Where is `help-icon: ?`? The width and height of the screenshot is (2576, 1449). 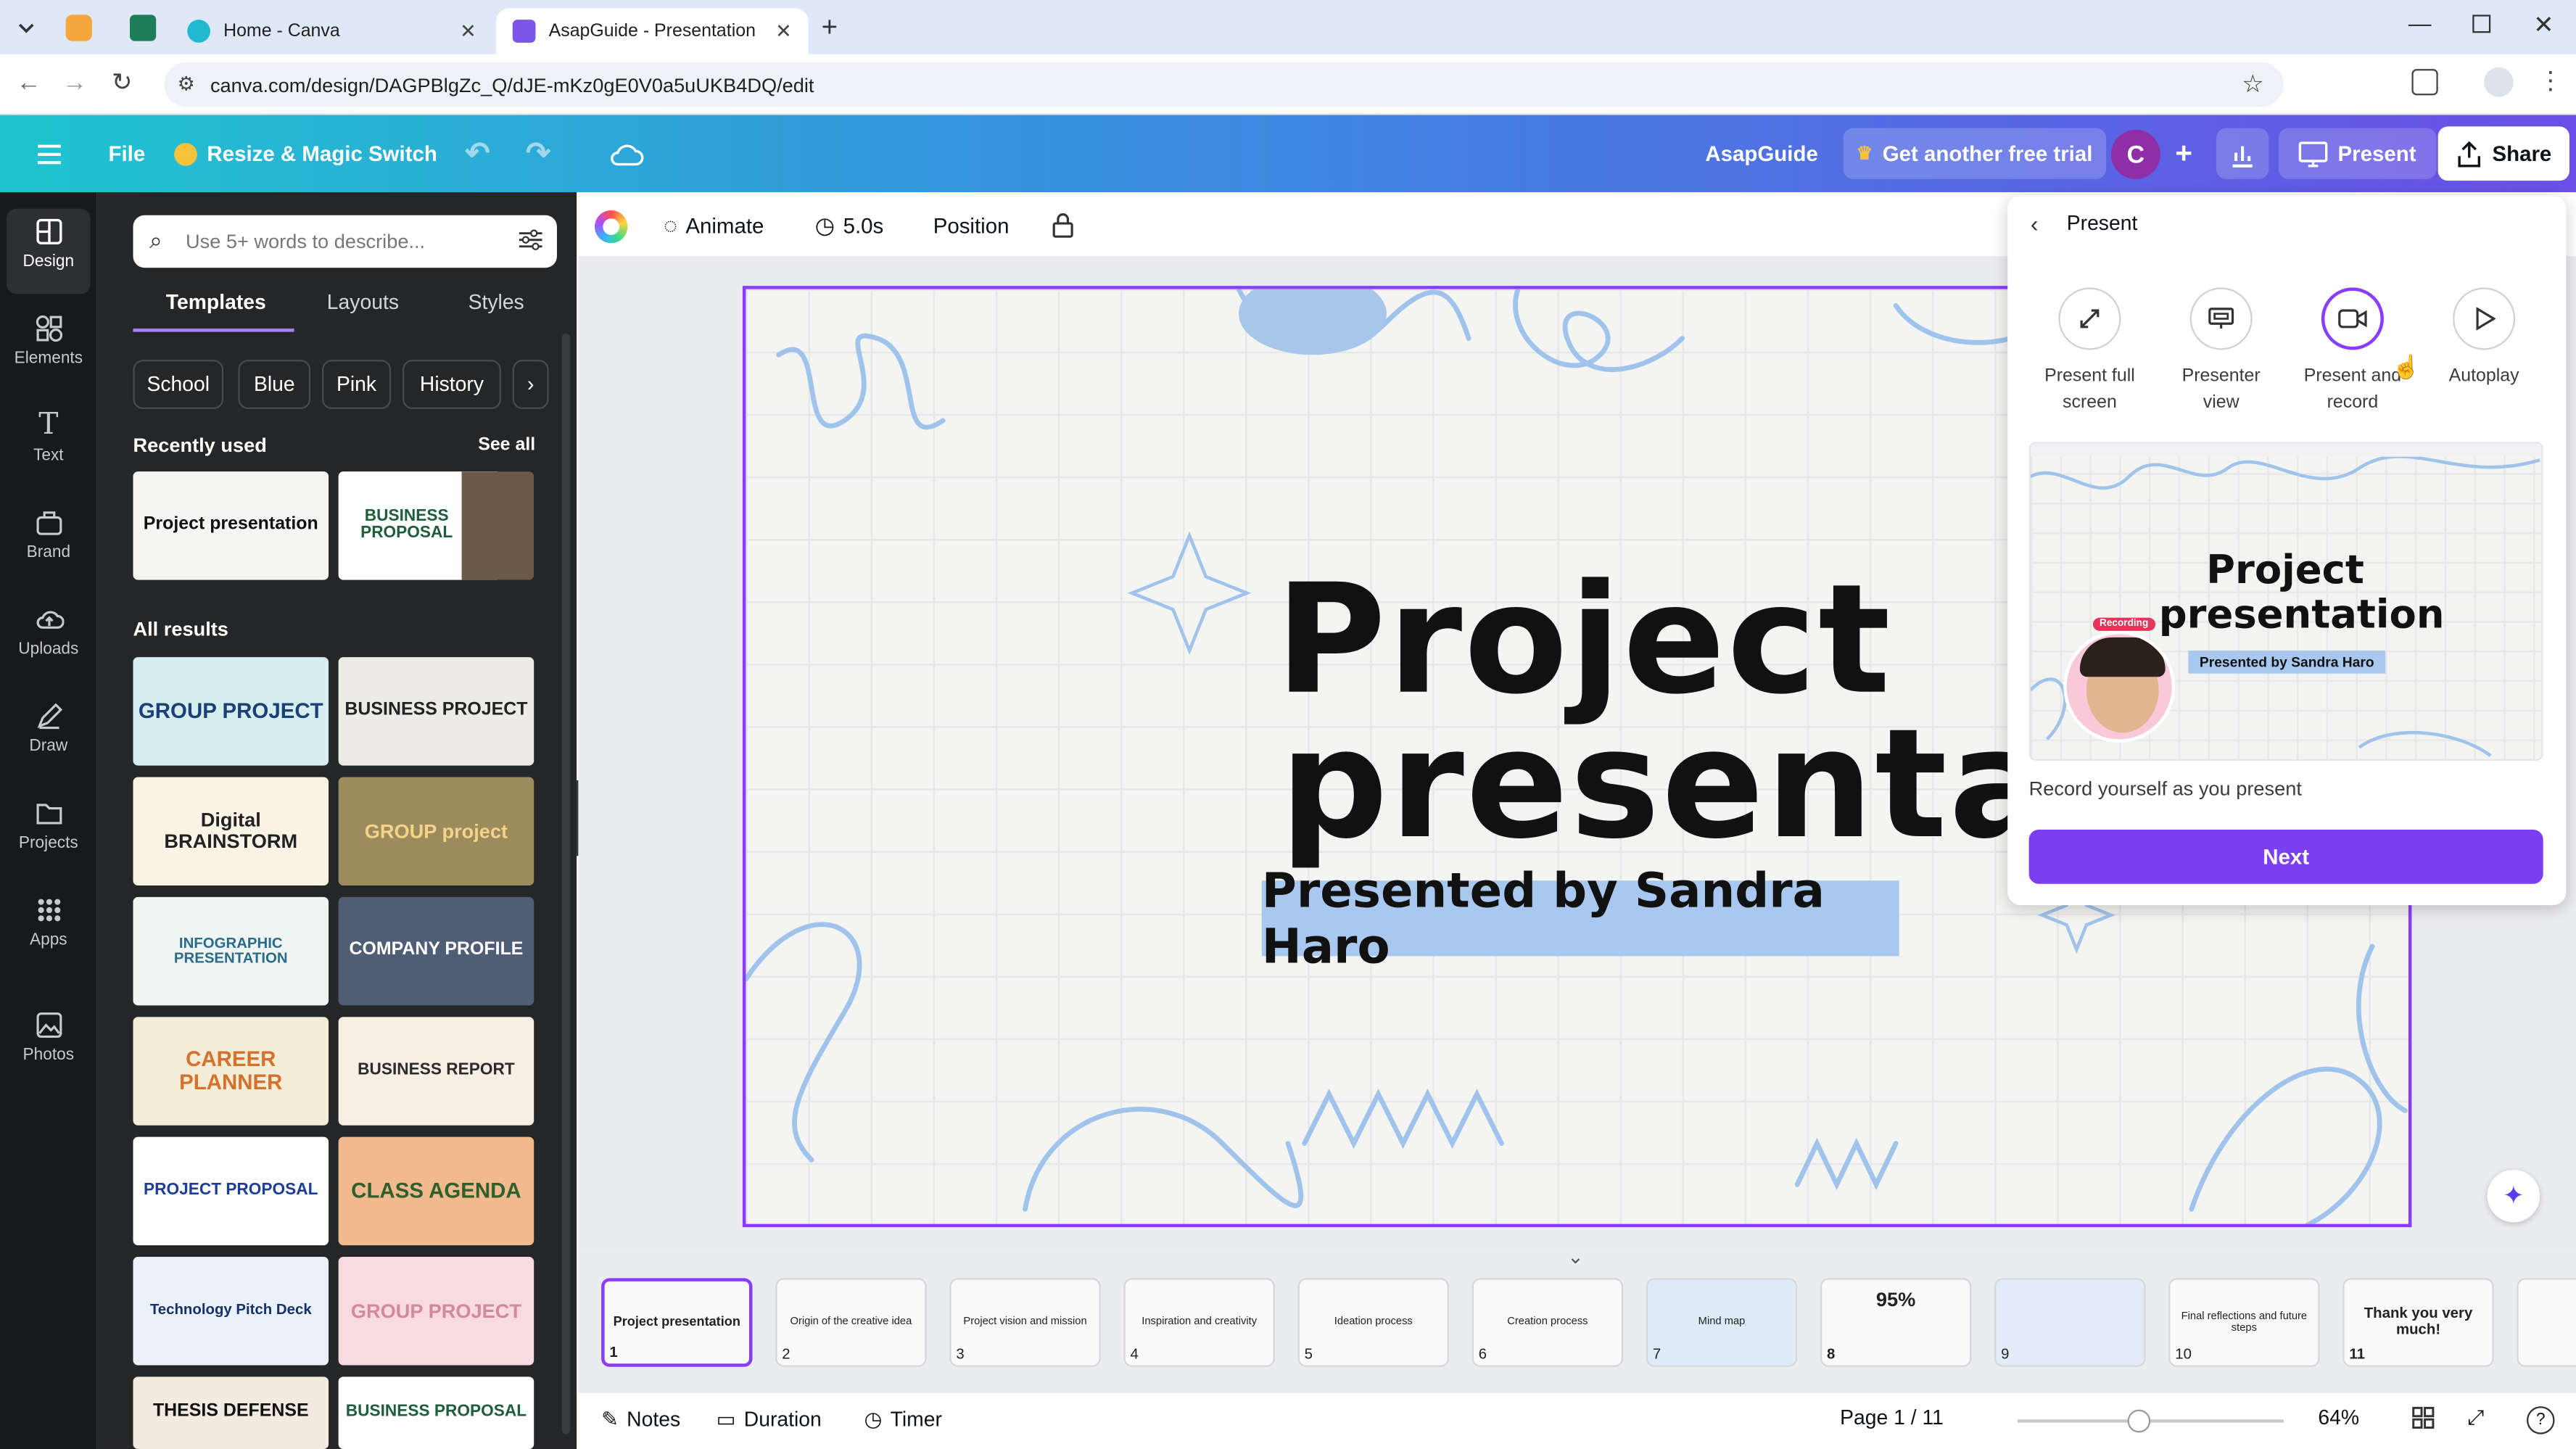
help-icon: ? is located at coordinates (2541, 1420).